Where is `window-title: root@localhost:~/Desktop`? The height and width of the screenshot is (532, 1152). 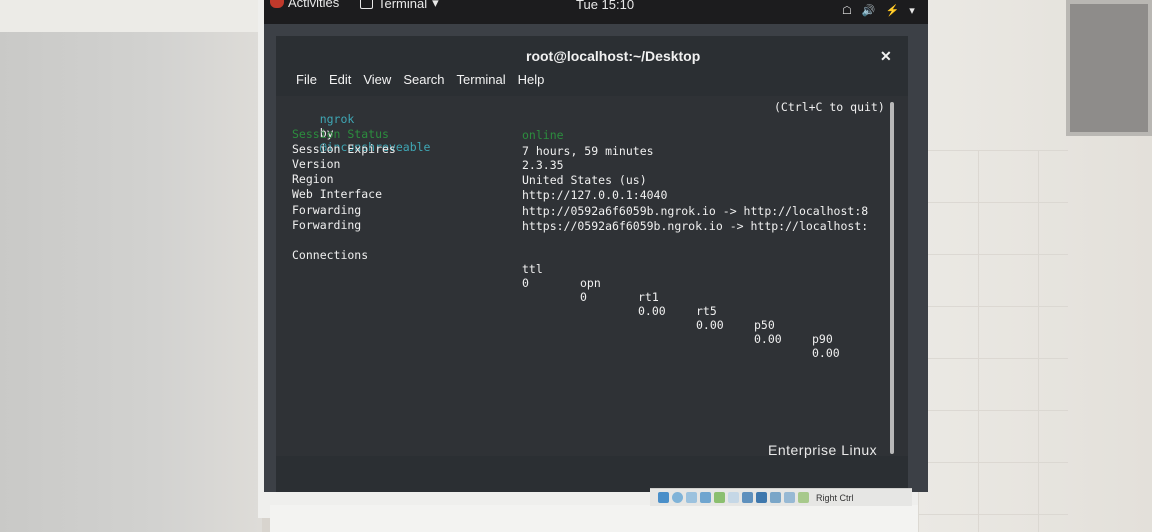 window-title: root@localhost:~/Desktop is located at coordinates (613, 56).